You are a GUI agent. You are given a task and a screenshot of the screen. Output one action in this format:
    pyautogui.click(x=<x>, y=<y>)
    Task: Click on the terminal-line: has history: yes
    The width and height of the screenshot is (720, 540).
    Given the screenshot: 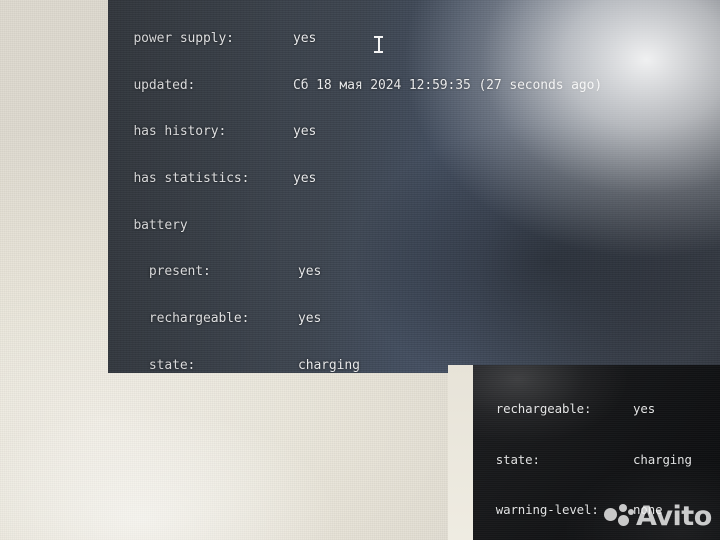 What is the action you would take?
    pyautogui.click(x=360, y=132)
    